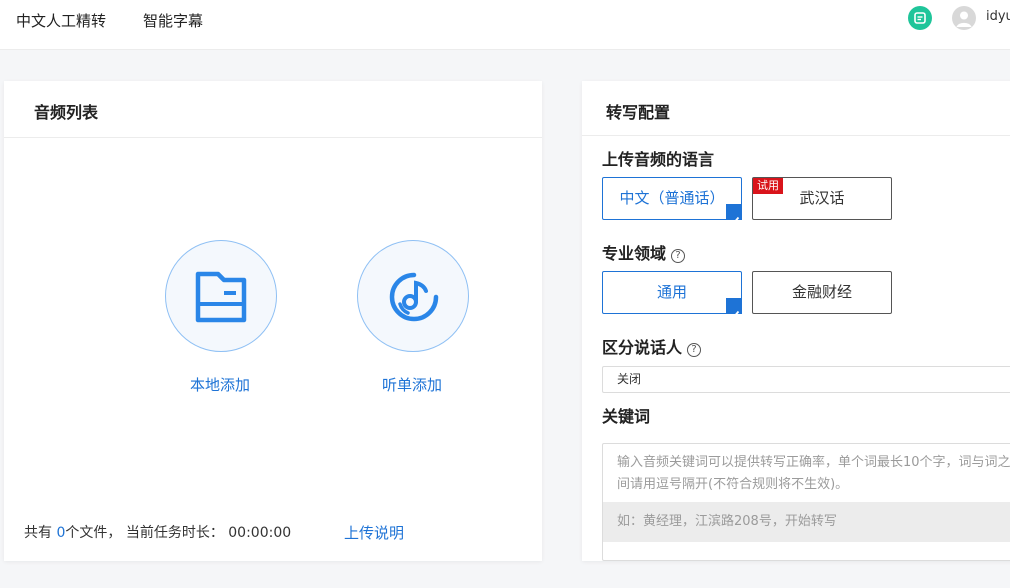 The height and width of the screenshot is (588, 1010). I want to click on domain-label: 专业领域?, so click(644, 252).